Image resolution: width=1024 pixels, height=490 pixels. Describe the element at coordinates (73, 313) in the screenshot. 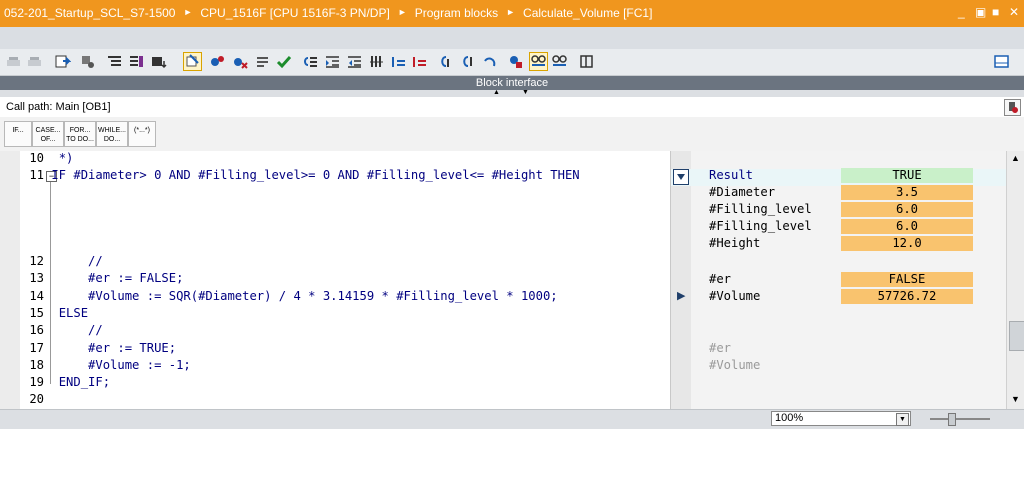

I see `code-text: ELSE` at that location.